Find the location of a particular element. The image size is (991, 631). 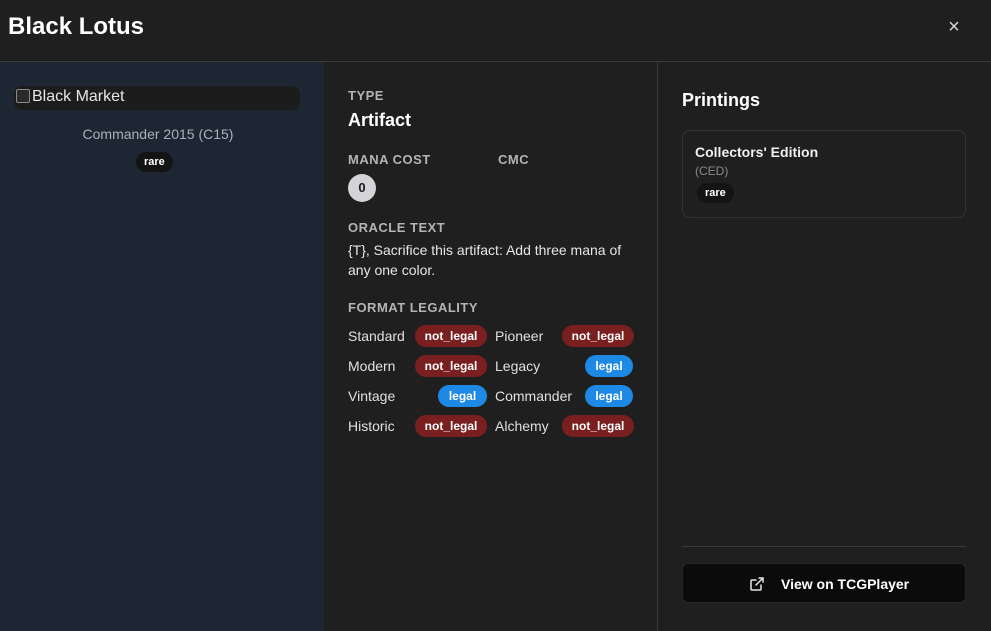

printings-title: Printings is located at coordinates (721, 100).